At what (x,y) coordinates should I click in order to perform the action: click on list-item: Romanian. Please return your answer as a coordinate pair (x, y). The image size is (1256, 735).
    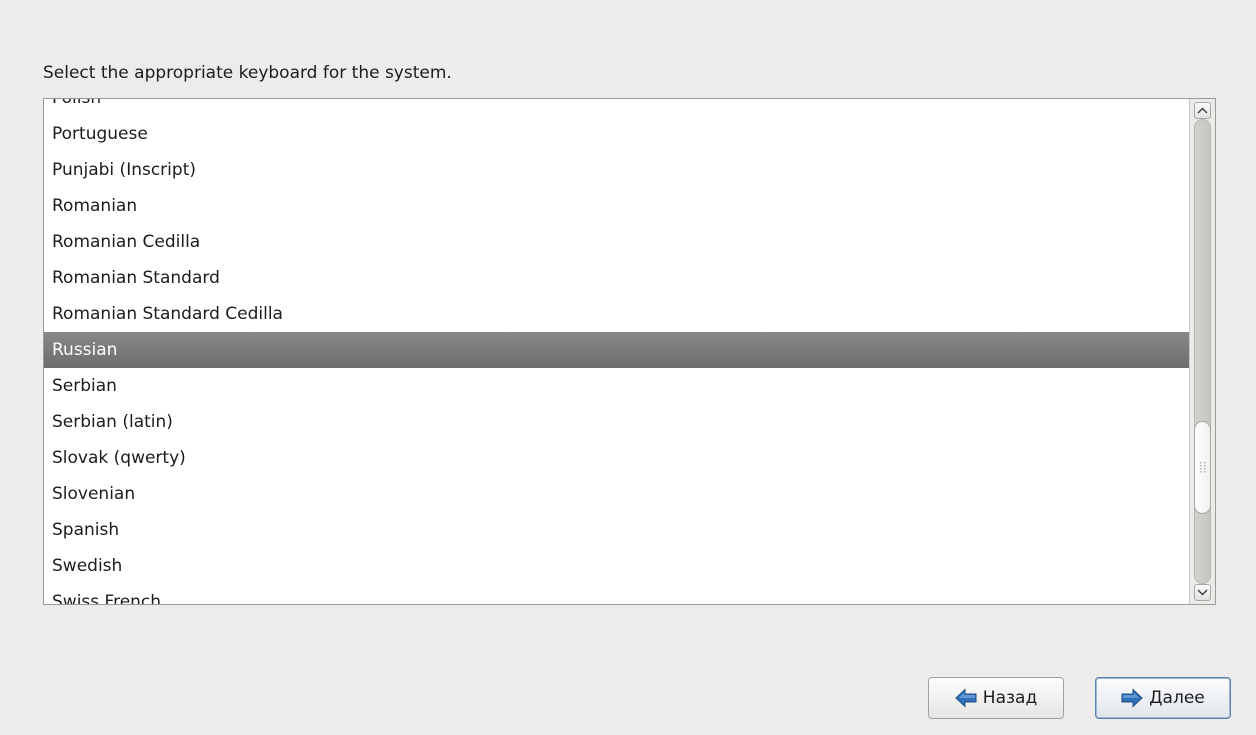
    Looking at the image, I should click on (616, 206).